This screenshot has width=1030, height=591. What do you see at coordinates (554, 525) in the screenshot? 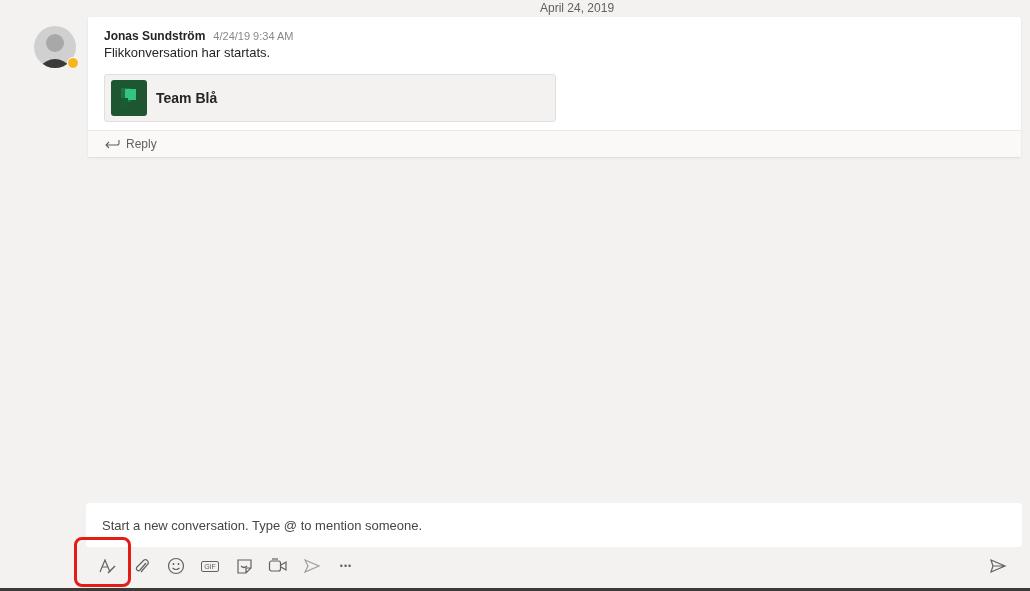
I see `message-field: Start a new conversation. Type @ to mention someone.` at bounding box center [554, 525].